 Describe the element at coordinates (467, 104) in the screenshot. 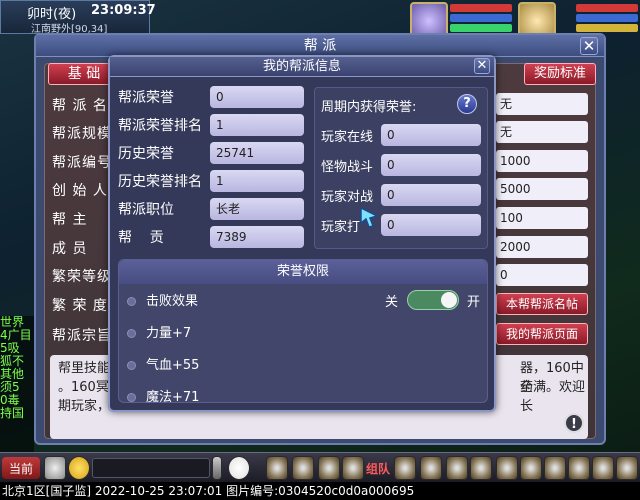

I see `help-icon: ?` at that location.